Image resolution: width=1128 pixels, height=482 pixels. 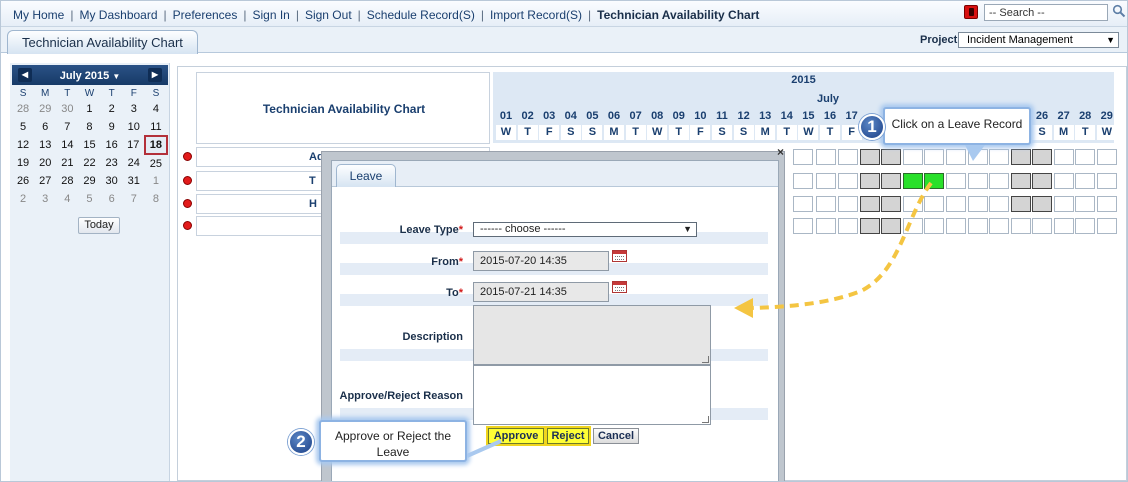 What do you see at coordinates (45, 145) in the screenshot?
I see `calendar-day: 13` at bounding box center [45, 145].